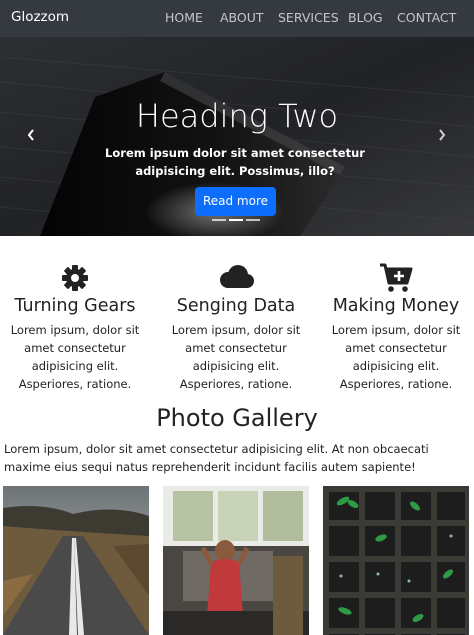 The height and width of the screenshot is (635, 474). Describe the element at coordinates (237, 276) in the screenshot. I see `cloud-icon` at that location.